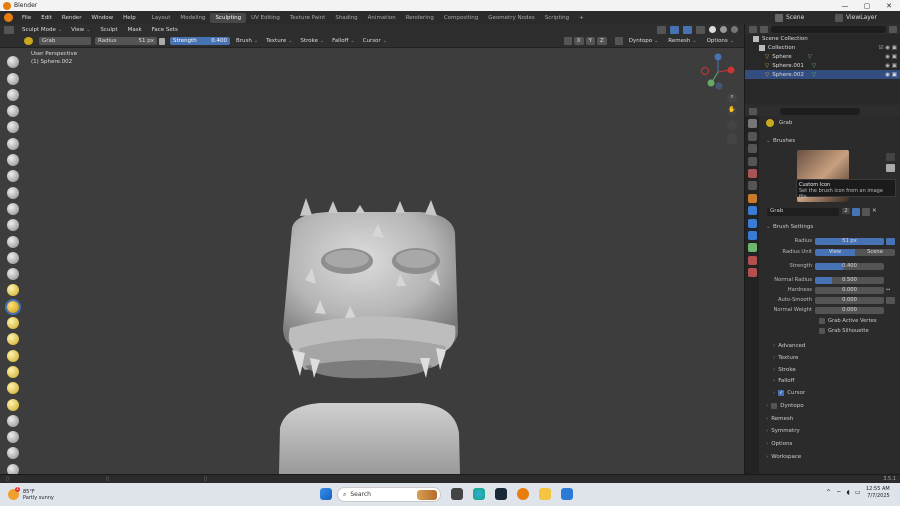 The width and height of the screenshot is (900, 506). Describe the element at coordinates (768, 141) in the screenshot. I see `brushes-chevron-icon: ⌄` at that location.